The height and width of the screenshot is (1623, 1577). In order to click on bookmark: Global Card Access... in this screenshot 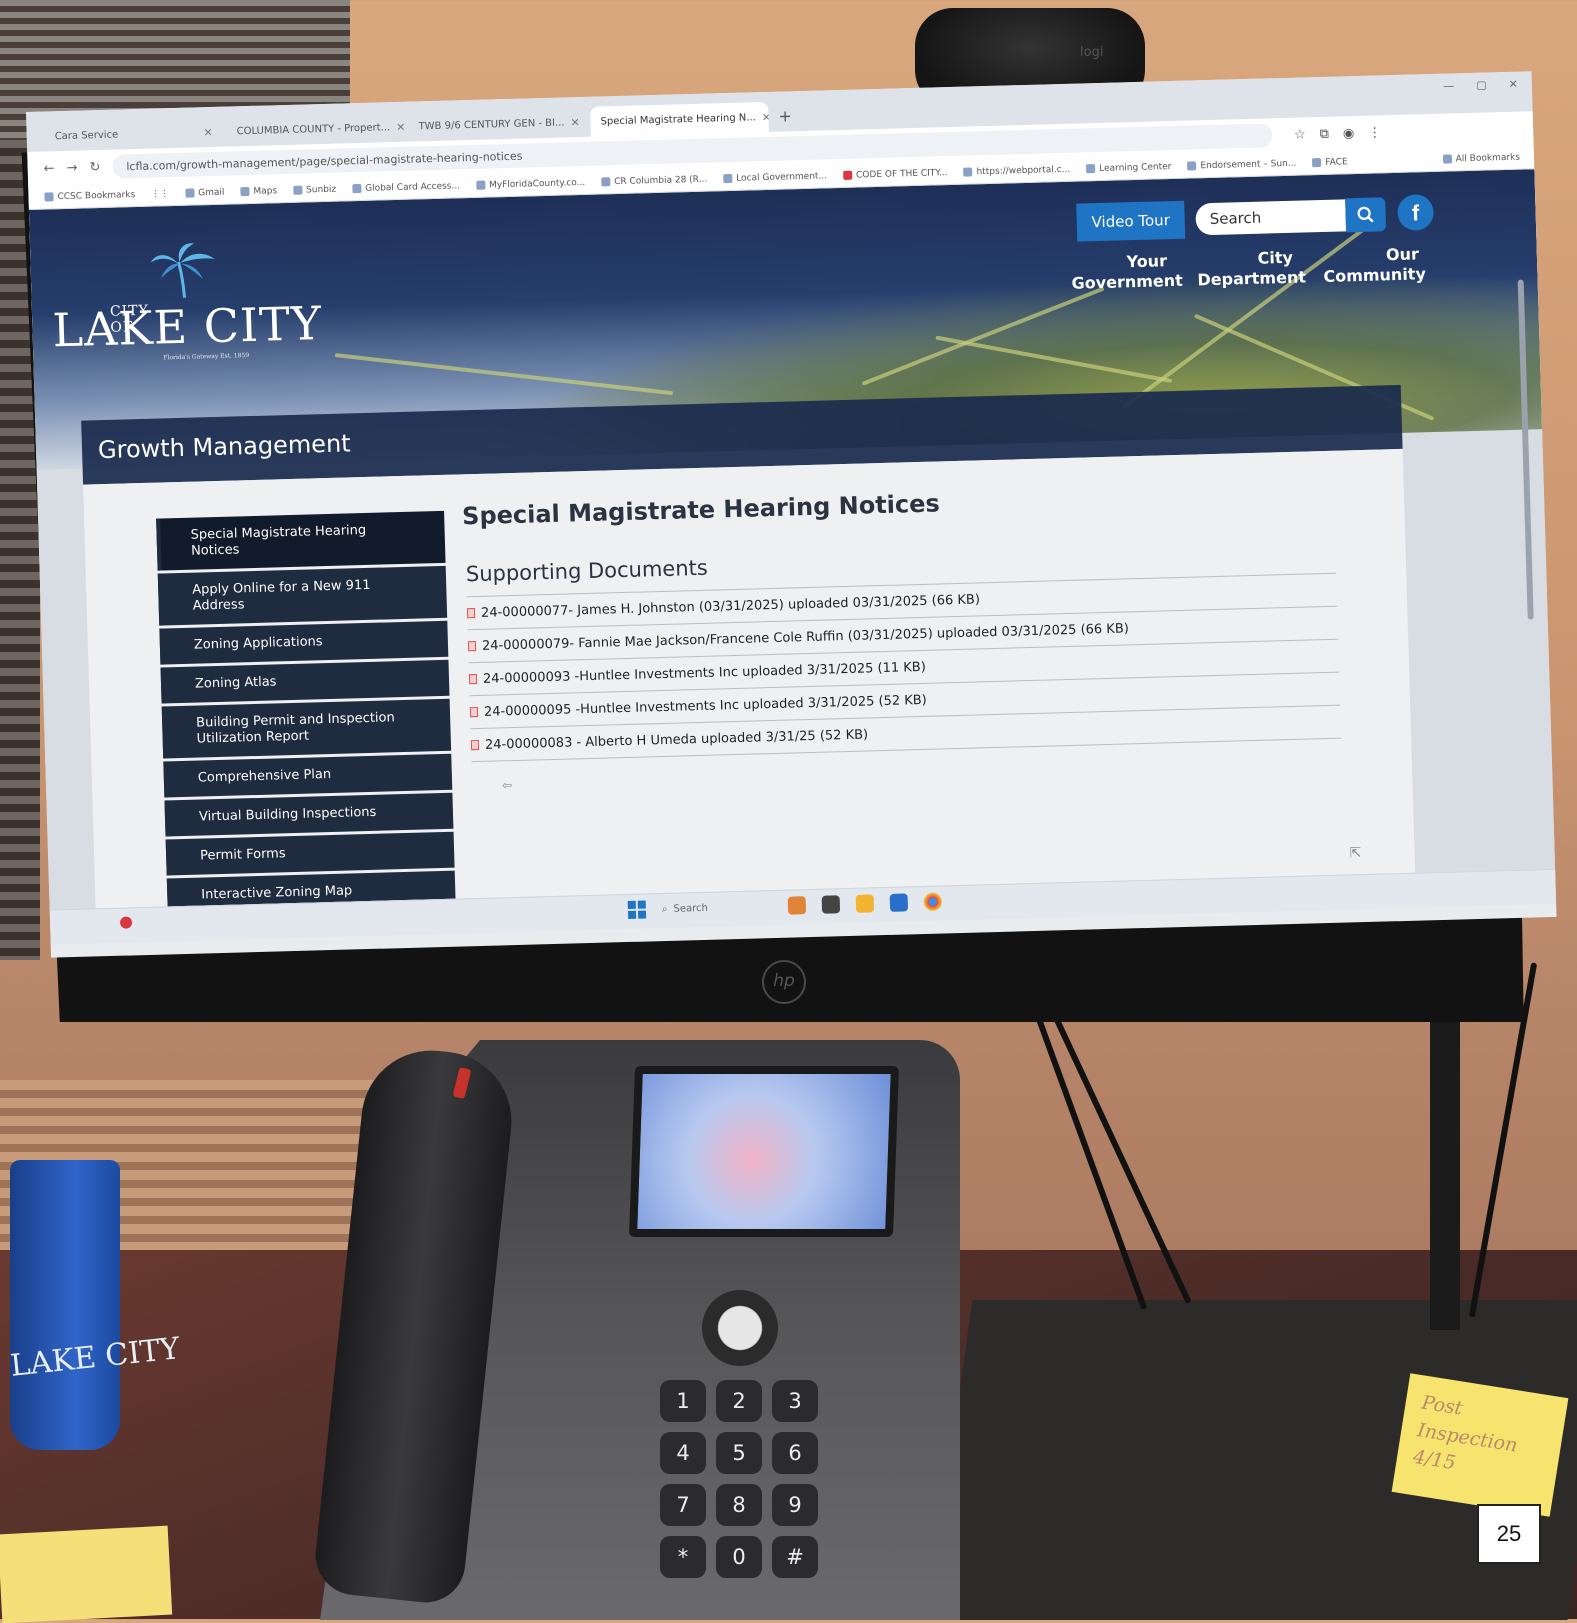, I will do `click(406, 187)`.